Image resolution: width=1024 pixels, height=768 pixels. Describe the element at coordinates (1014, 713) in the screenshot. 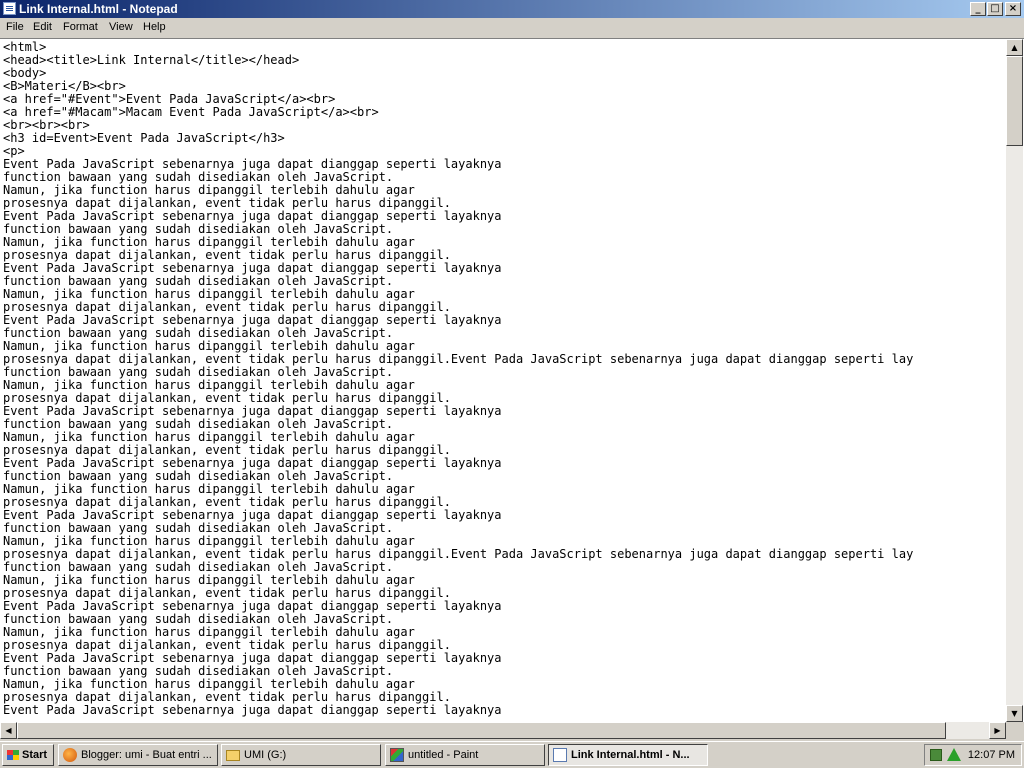

I see `scroll-down-button: ▼` at that location.